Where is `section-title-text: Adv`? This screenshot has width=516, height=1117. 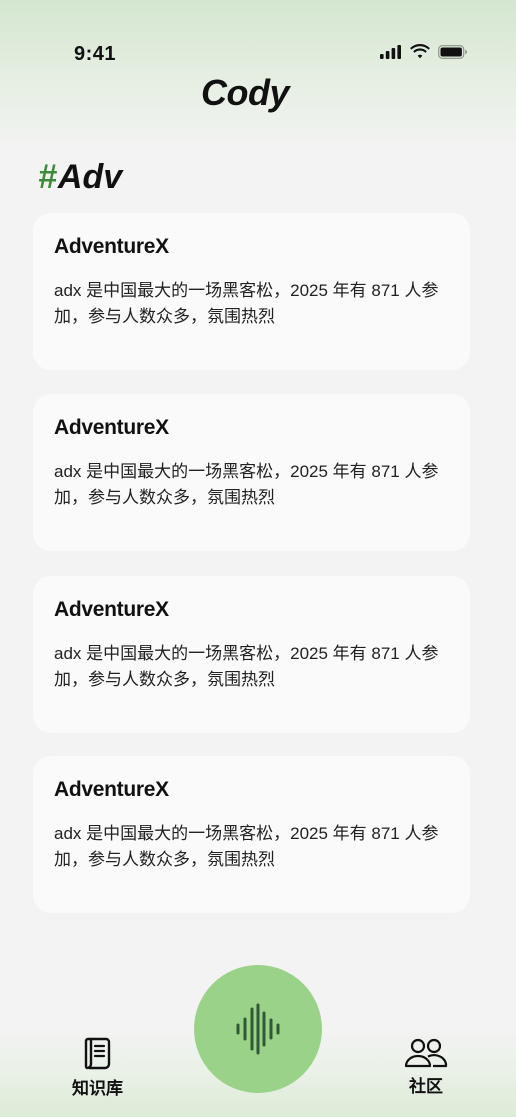 section-title-text: Adv is located at coordinates (90, 177).